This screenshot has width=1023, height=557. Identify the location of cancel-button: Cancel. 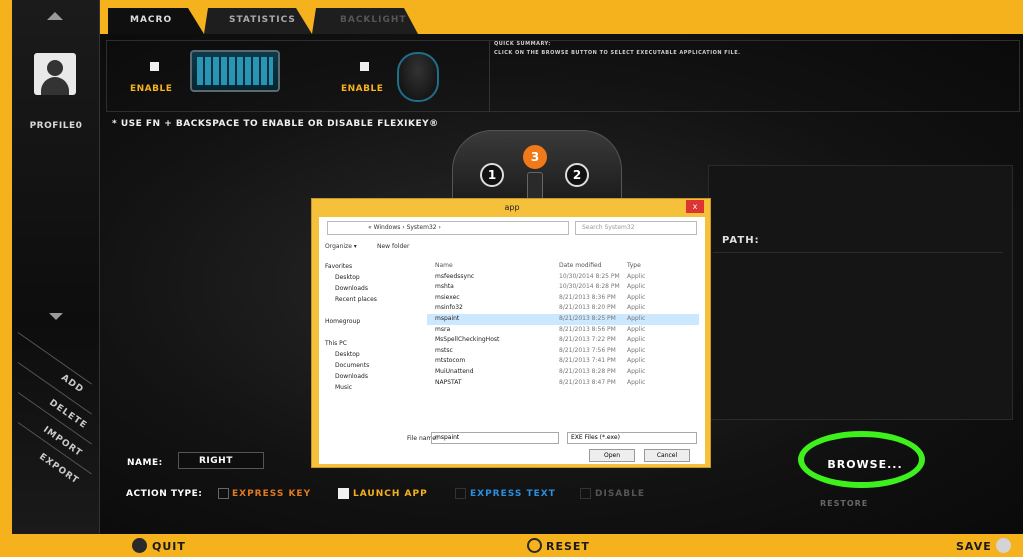
(667, 455).